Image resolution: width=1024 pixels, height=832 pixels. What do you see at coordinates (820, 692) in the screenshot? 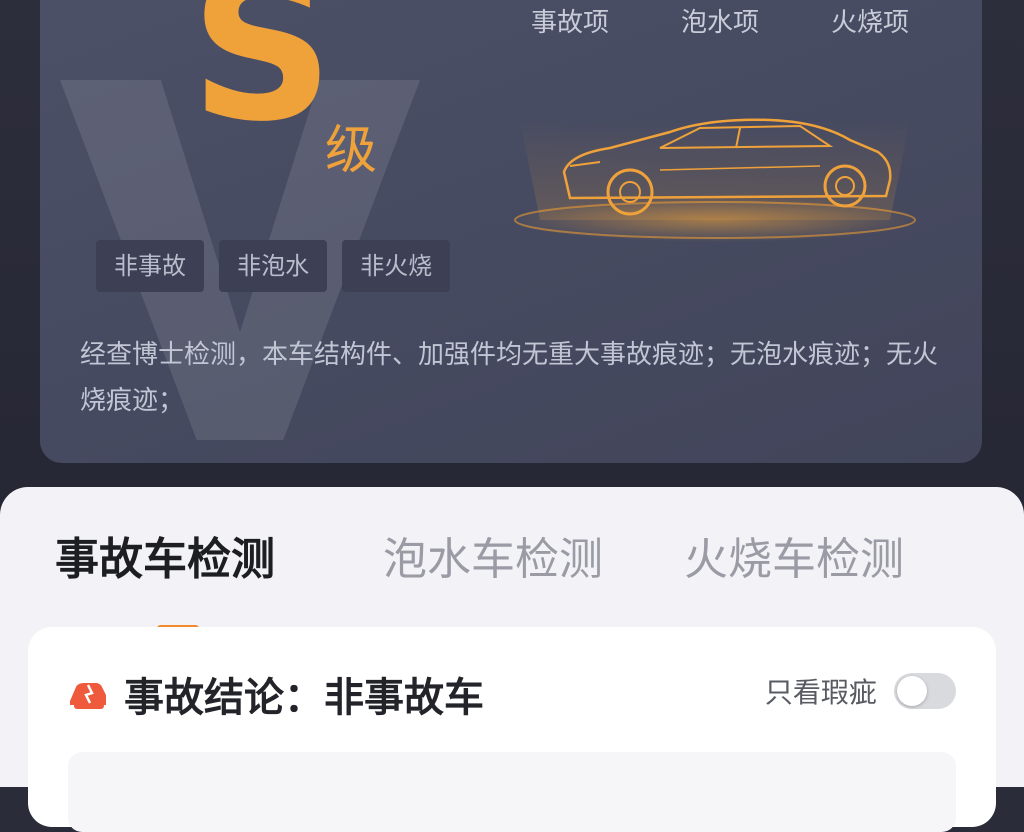
I see `defect-only-label: 只看瑕疵` at bounding box center [820, 692].